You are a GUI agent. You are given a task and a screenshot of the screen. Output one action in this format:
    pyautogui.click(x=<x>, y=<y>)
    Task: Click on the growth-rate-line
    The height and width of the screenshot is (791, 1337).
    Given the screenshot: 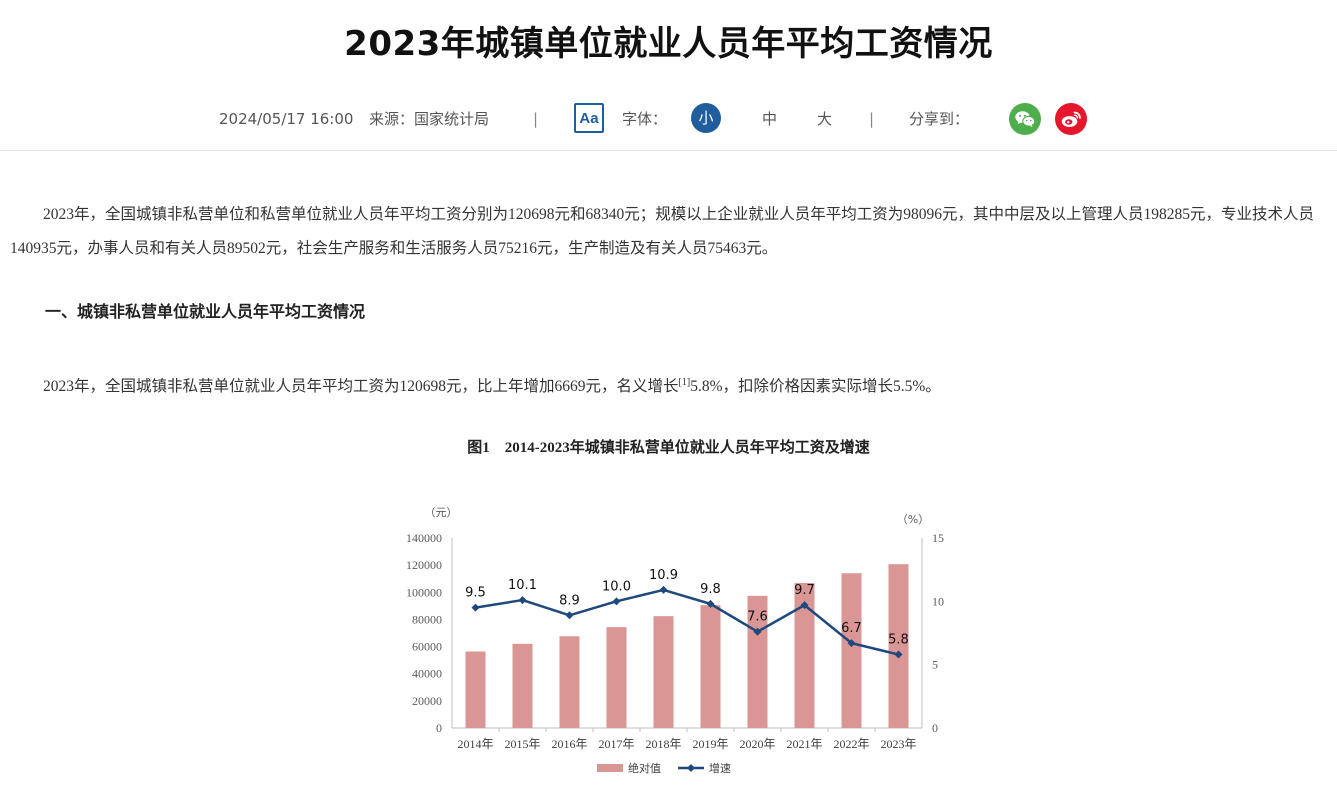 What is the action you would take?
    pyautogui.click(x=687, y=622)
    